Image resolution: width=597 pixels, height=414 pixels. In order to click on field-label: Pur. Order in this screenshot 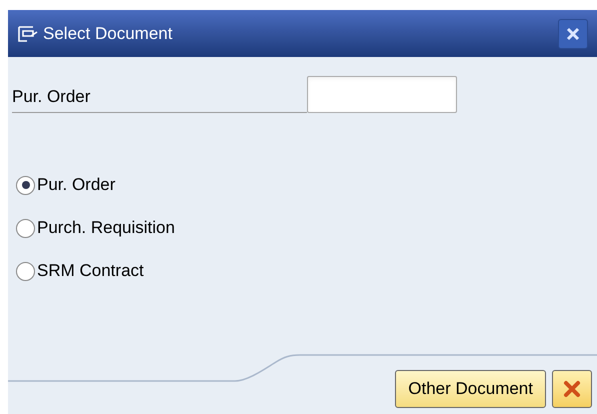, I will do `click(159, 98)`.